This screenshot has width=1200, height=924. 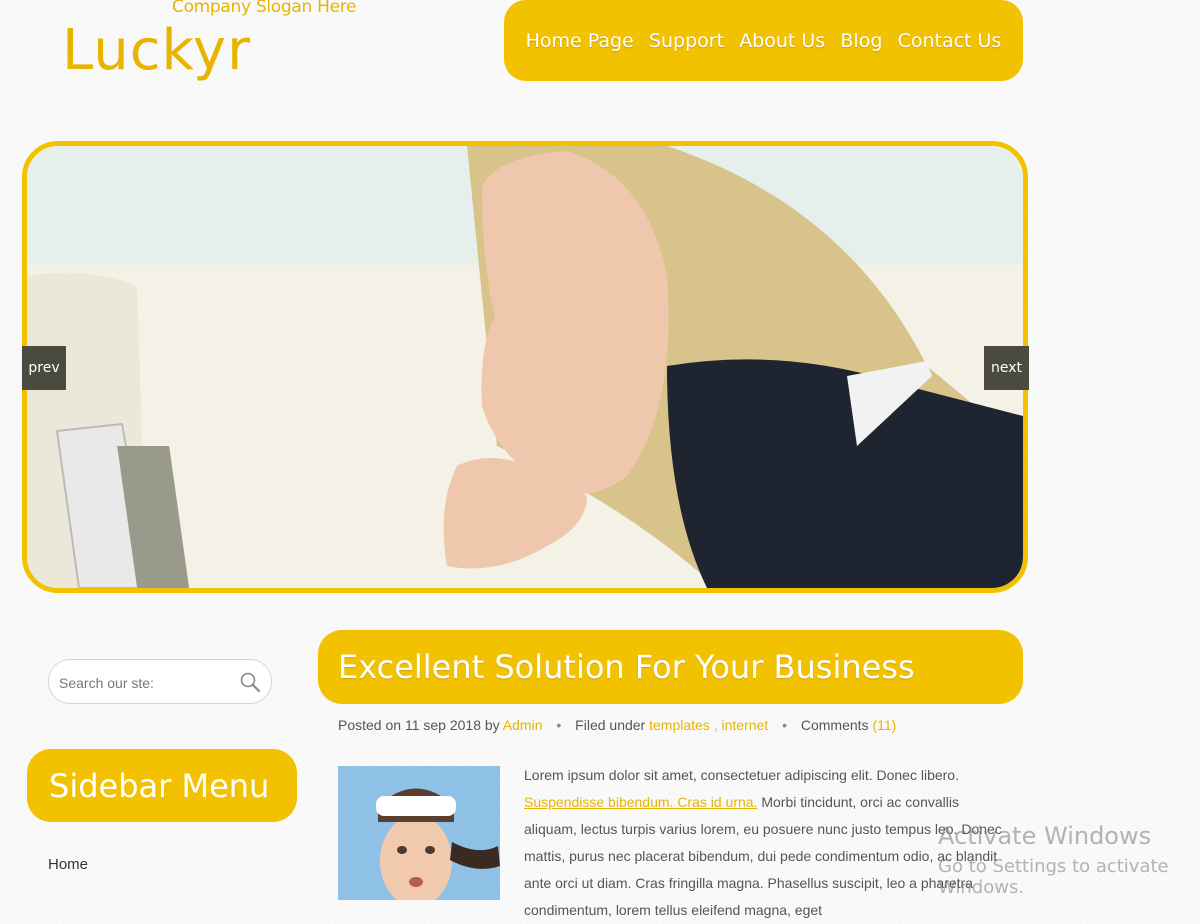 I want to click on sidebar-menu-title: Sidebar Menu, so click(x=162, y=785).